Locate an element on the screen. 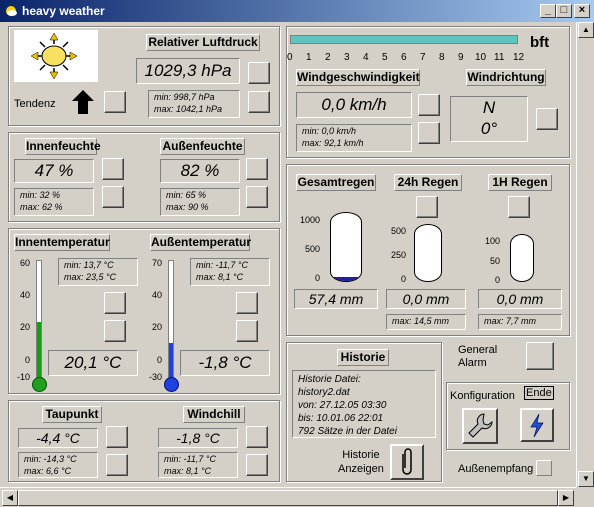  wind-speed-alarm-button is located at coordinates (429, 133).